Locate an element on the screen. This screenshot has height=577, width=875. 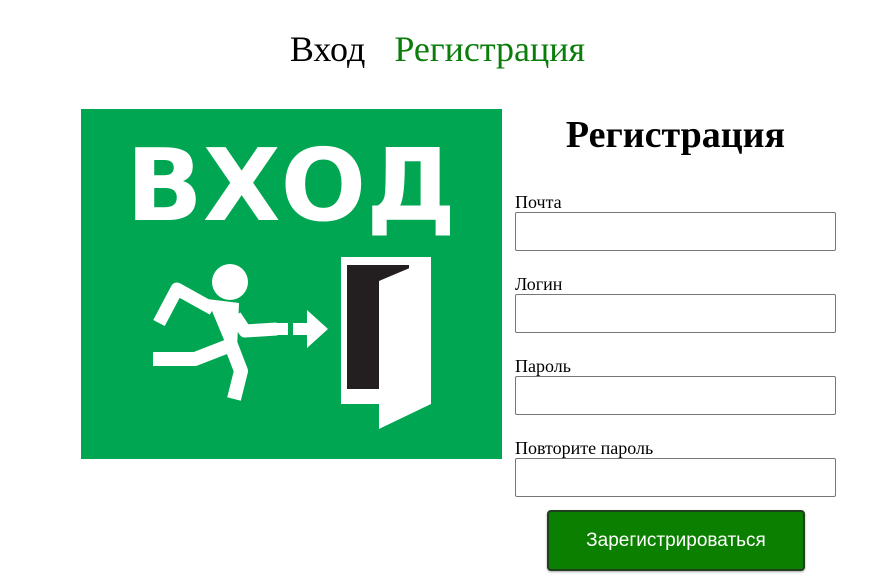
password-field is located at coordinates (675, 395).